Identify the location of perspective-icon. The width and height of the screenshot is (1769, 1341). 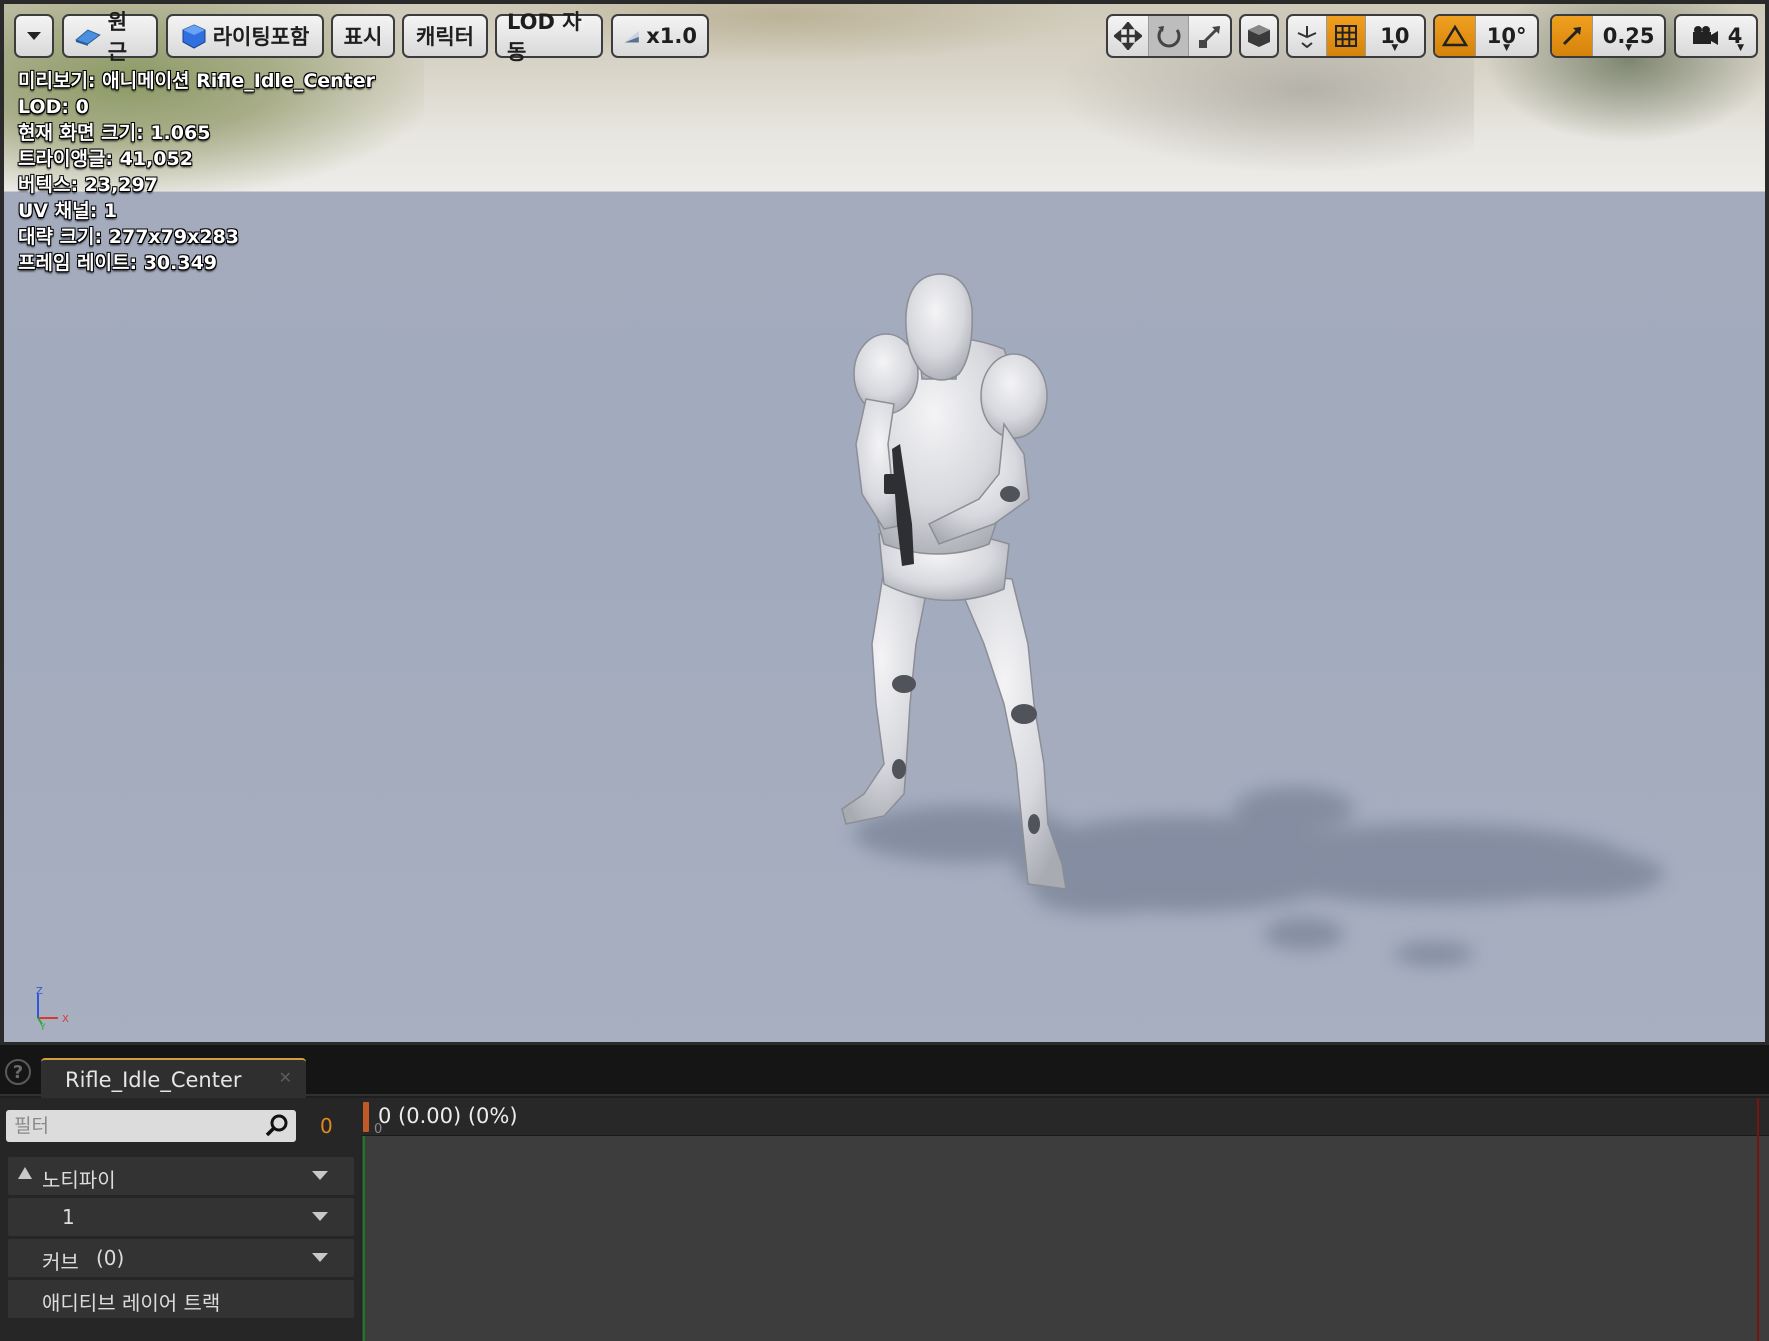
(87, 37).